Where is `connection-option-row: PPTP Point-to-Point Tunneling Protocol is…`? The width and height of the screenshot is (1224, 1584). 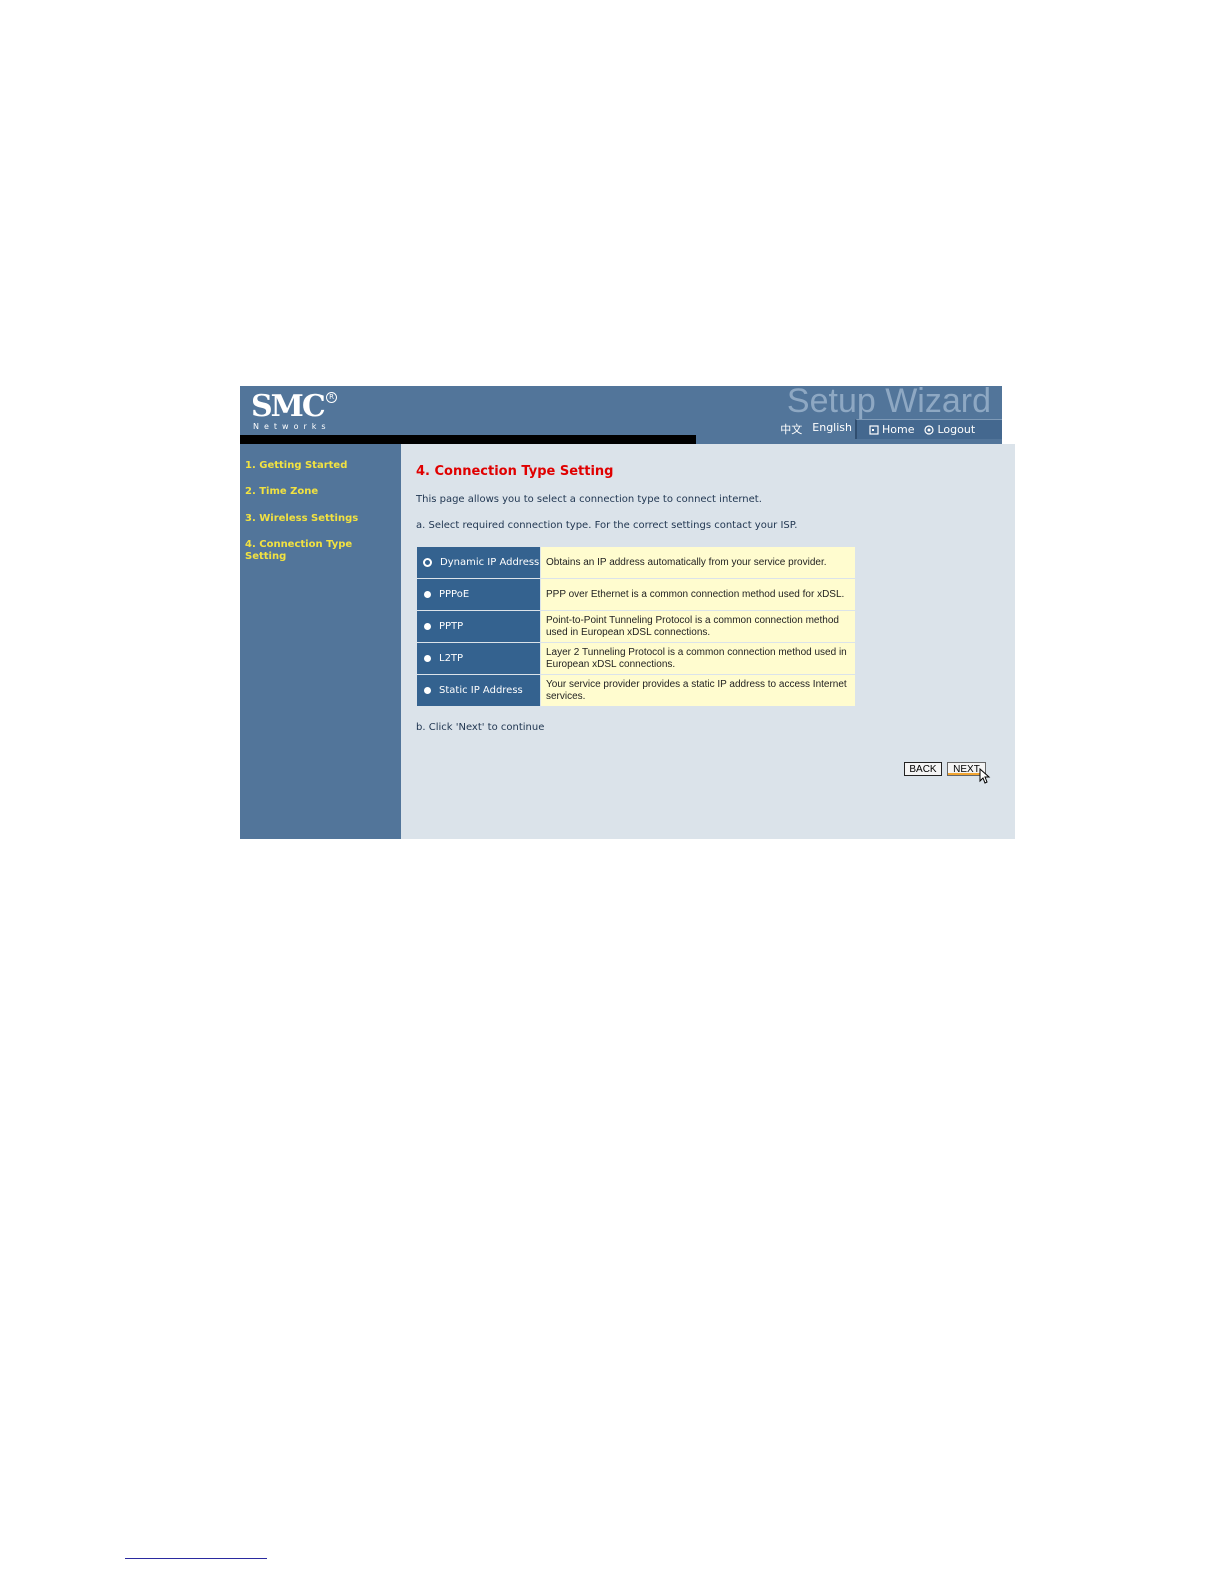
connection-option-row: PPTP Point-to-Point Tunneling Protocol is… is located at coordinates (636, 627).